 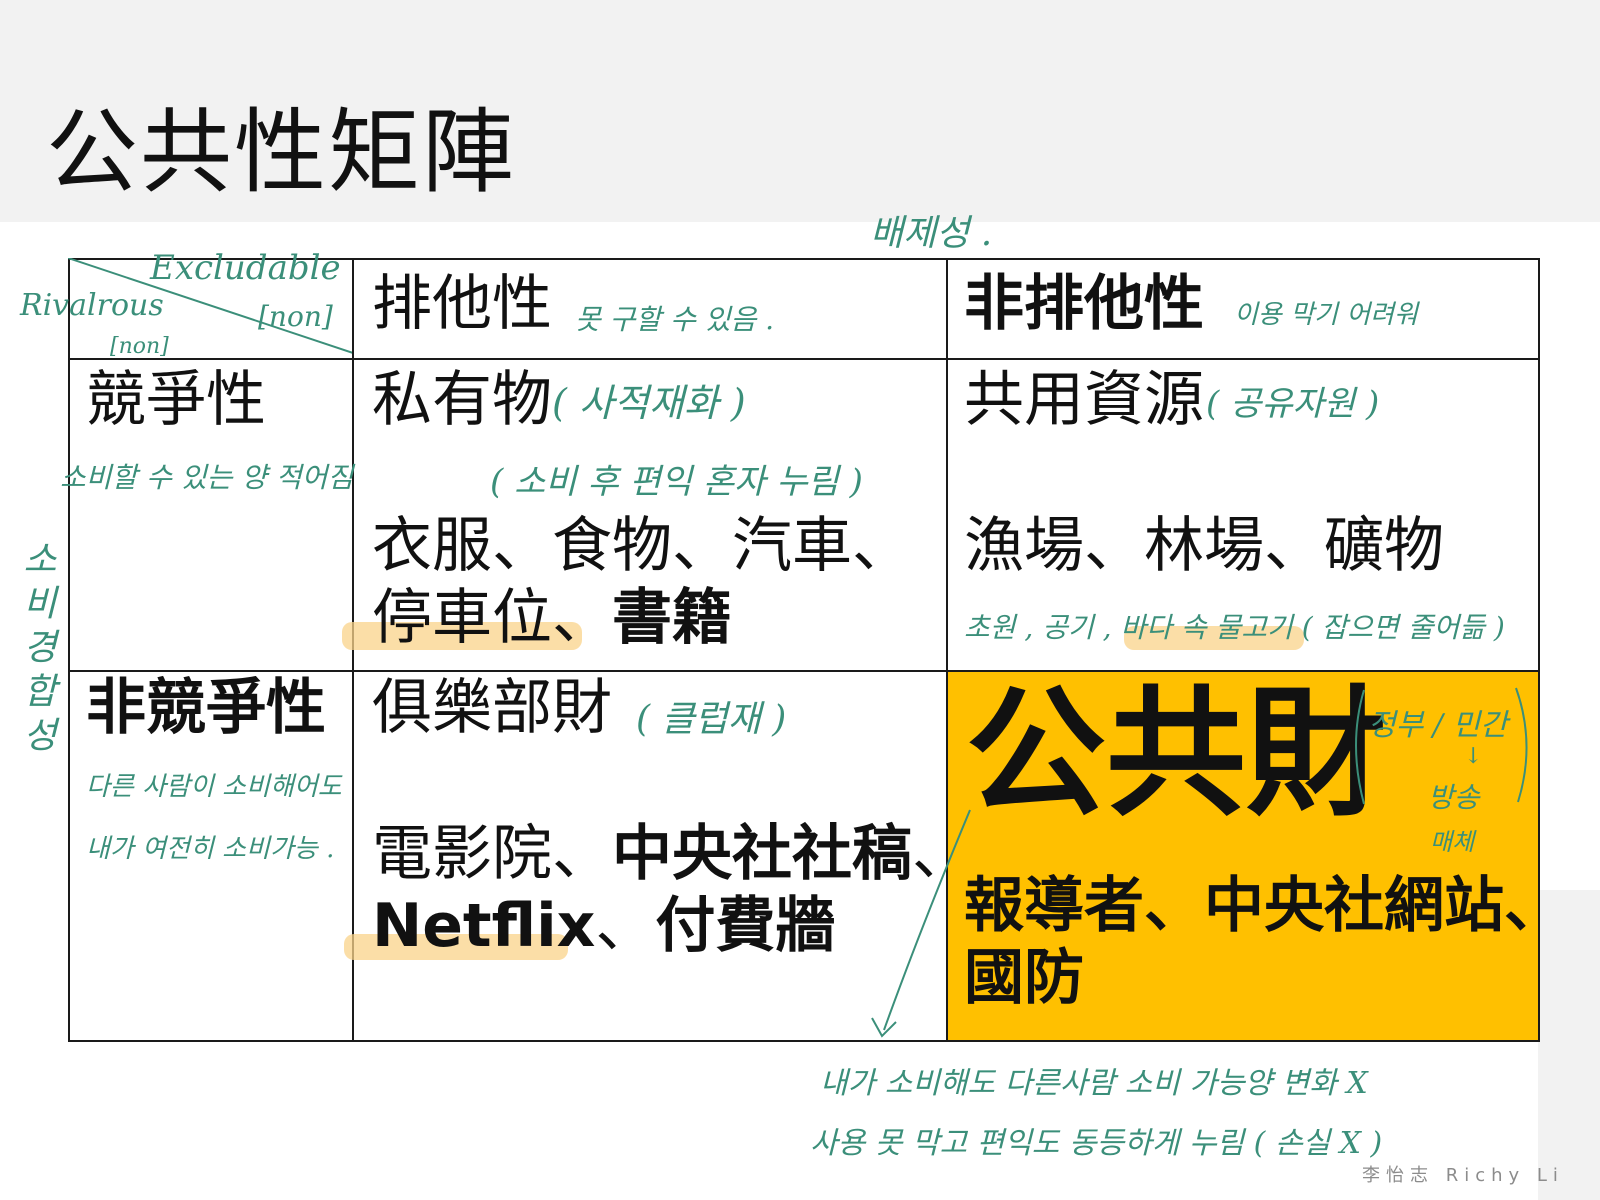 What do you see at coordinates (1234, 627) in the screenshot?
I see `note-common-resources-examples: 초원 , 공기 , 바다 속 물고기 ( 잡으면 줄어듦 )` at bounding box center [1234, 627].